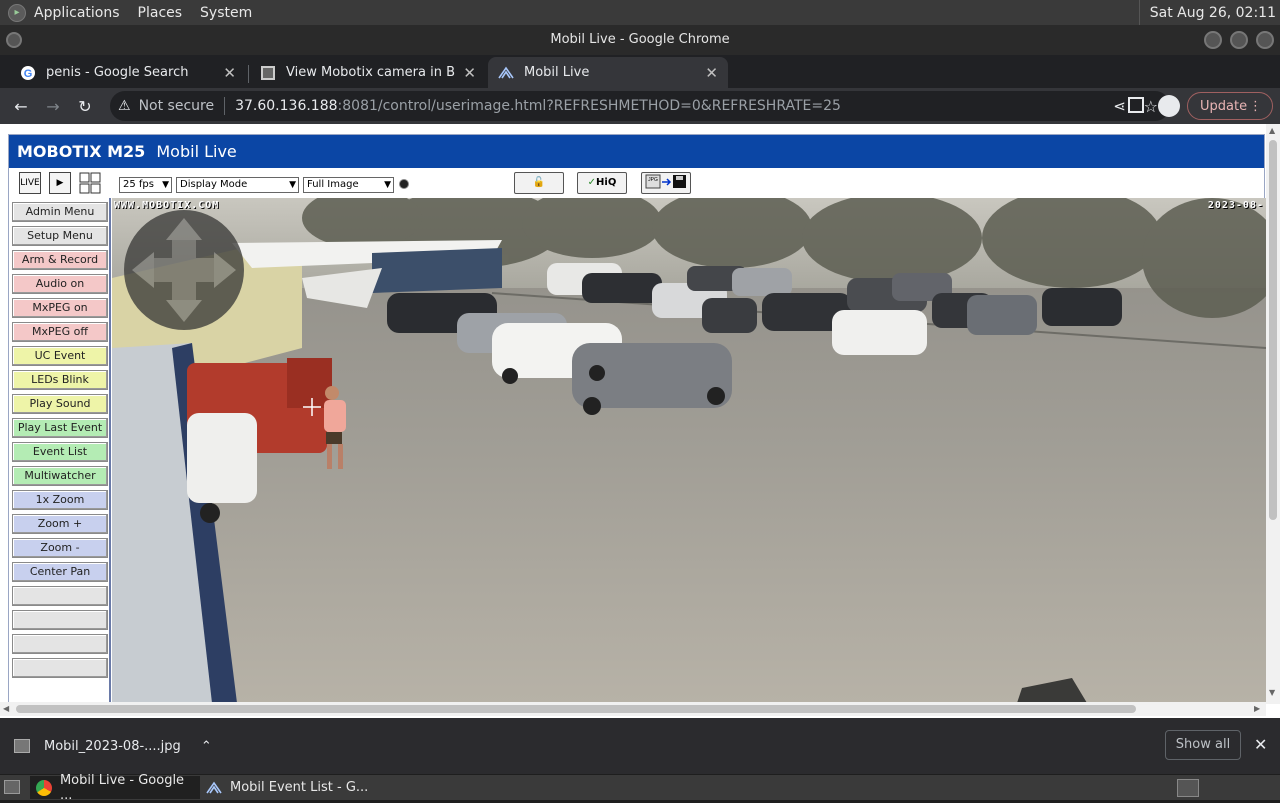 Image resolution: width=1280 pixels, height=803 pixels. I want to click on unlock-icon: 🔓, so click(539, 183).